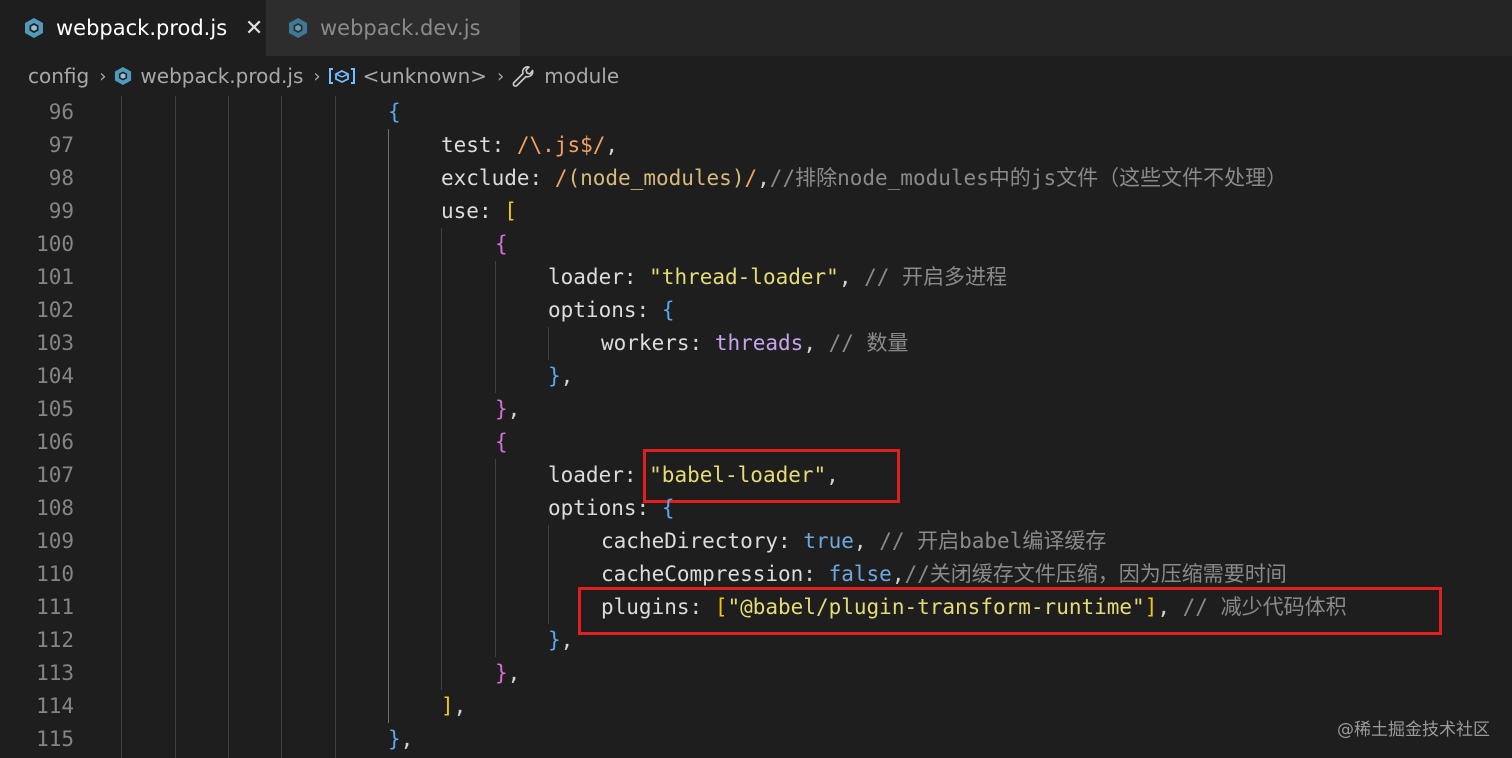 Image resolution: width=1512 pixels, height=758 pixels. I want to click on code-text: loader: "thread-loader", // 开启多进程, so click(777, 277).